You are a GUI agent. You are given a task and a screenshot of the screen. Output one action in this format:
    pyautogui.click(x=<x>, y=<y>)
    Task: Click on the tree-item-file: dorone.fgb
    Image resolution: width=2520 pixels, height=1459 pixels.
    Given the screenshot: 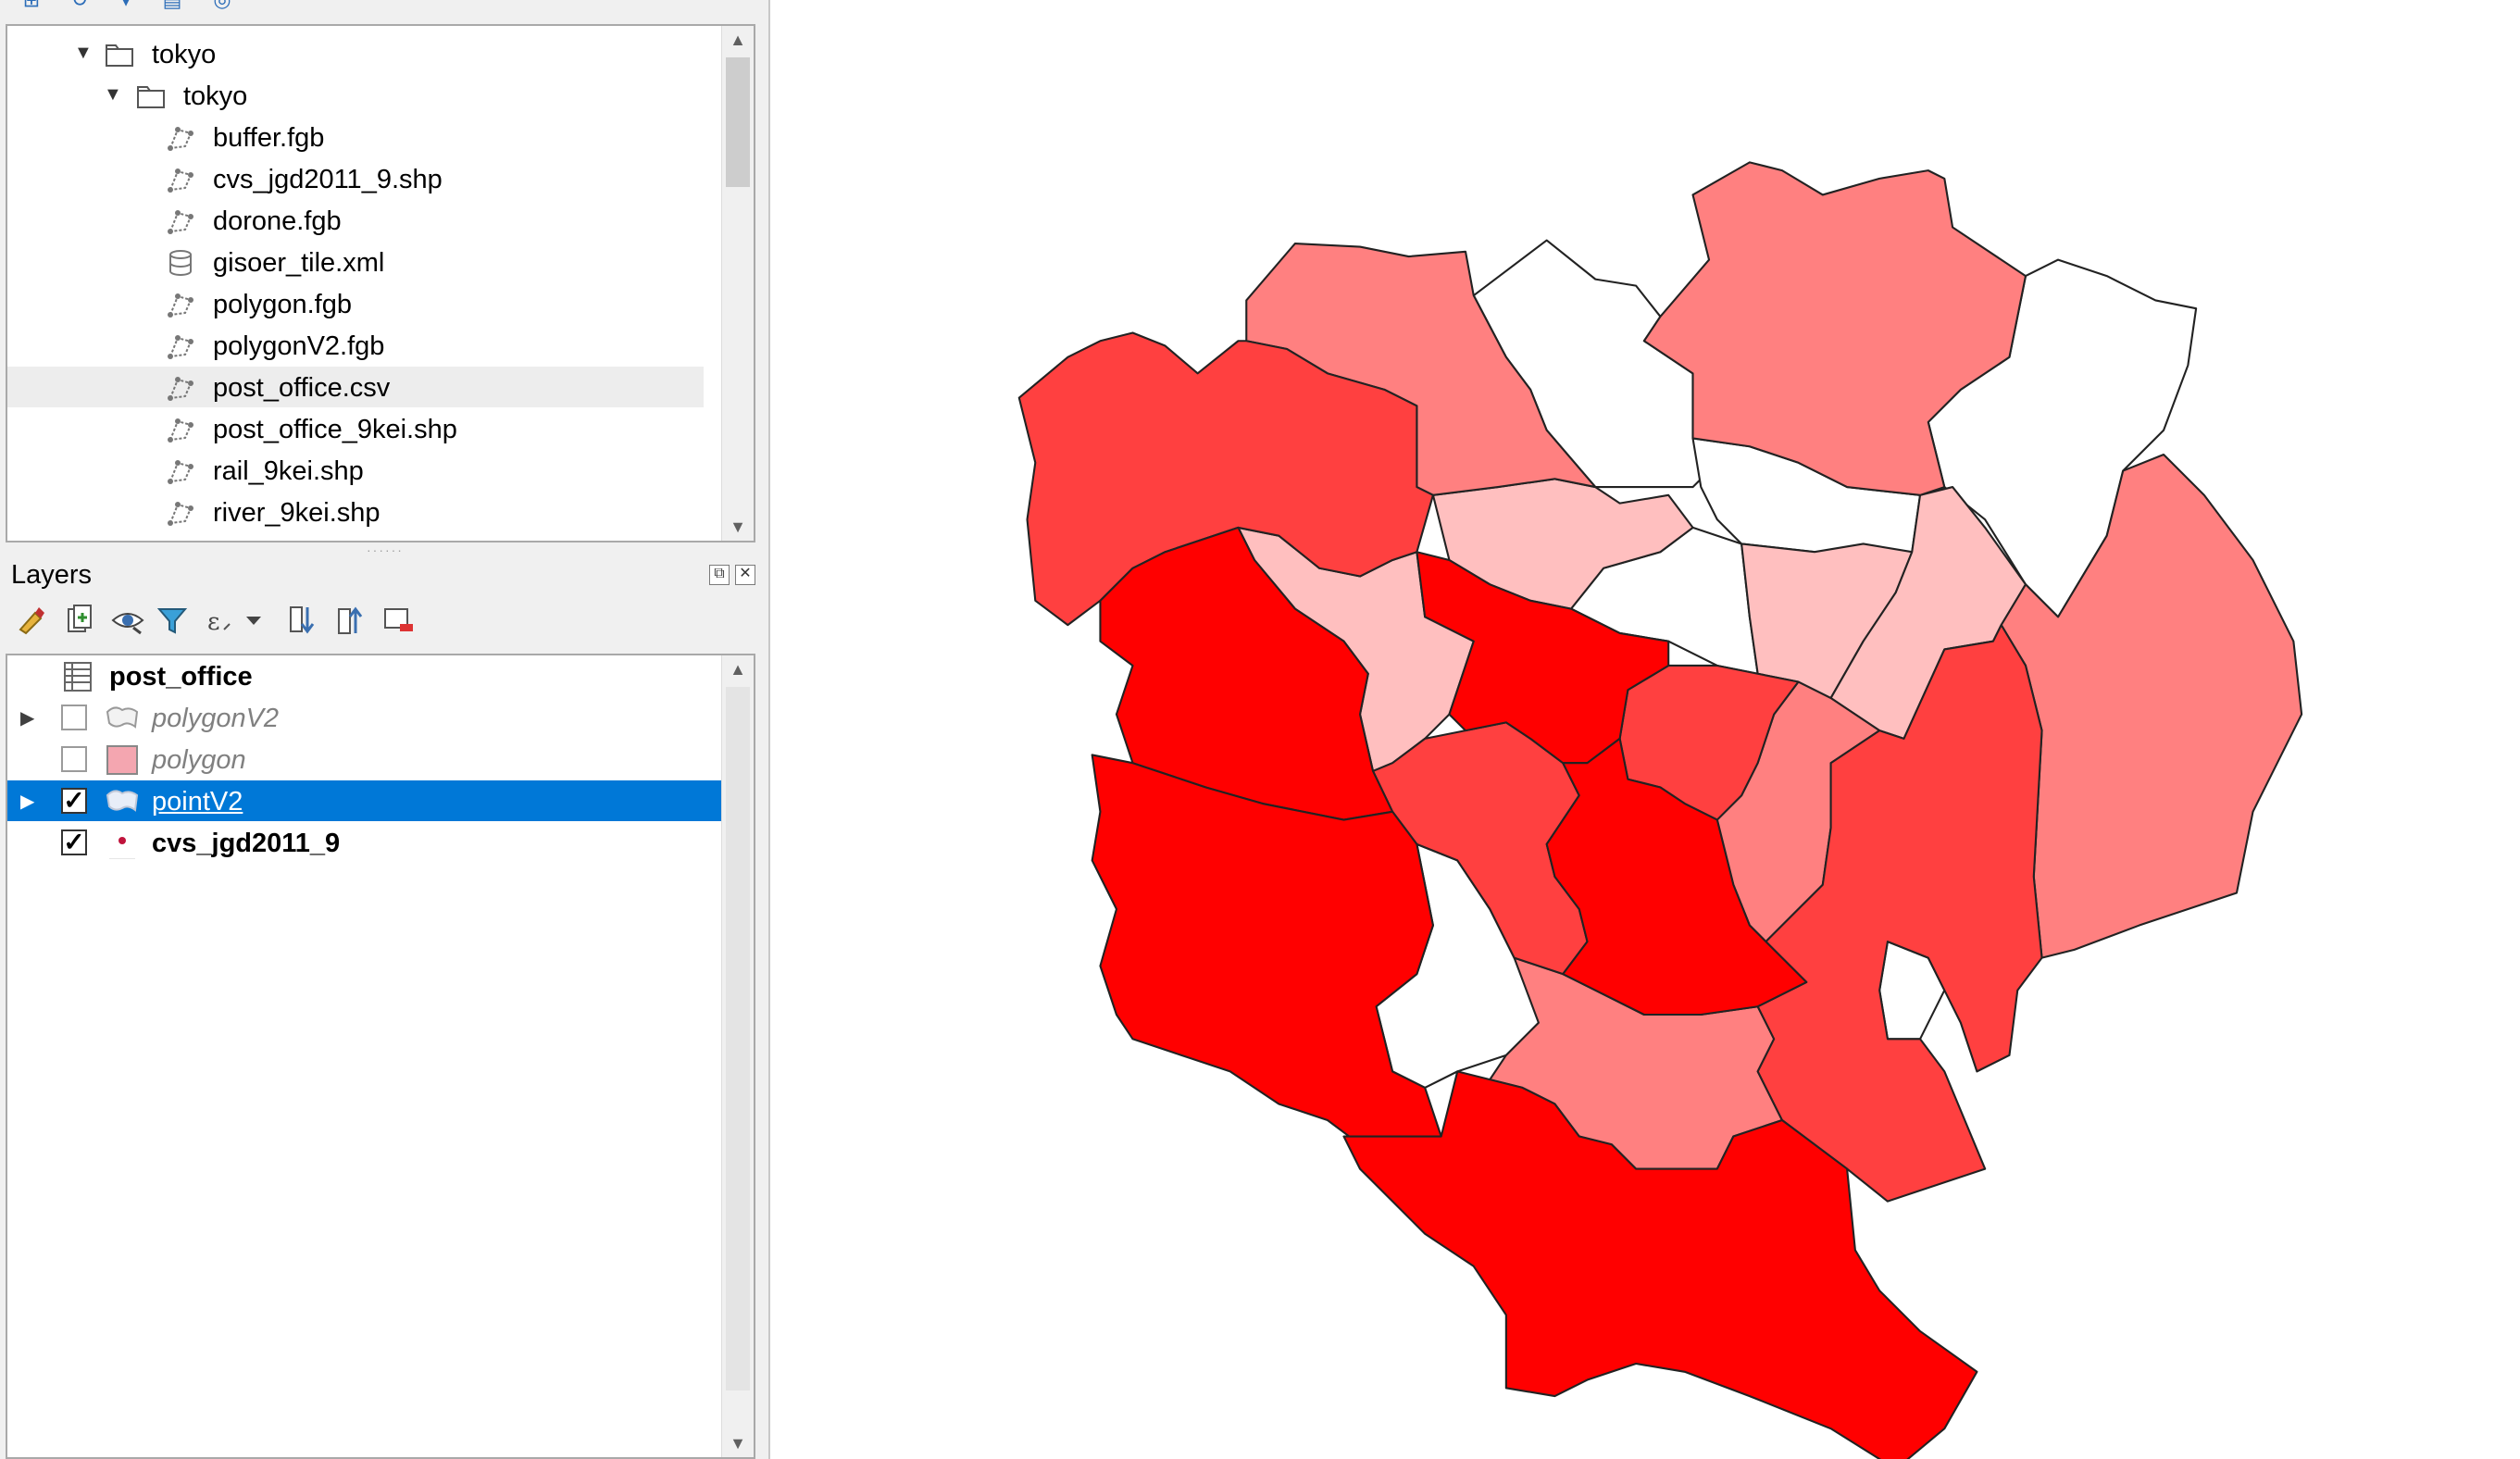 What is the action you would take?
    pyautogui.click(x=355, y=220)
    